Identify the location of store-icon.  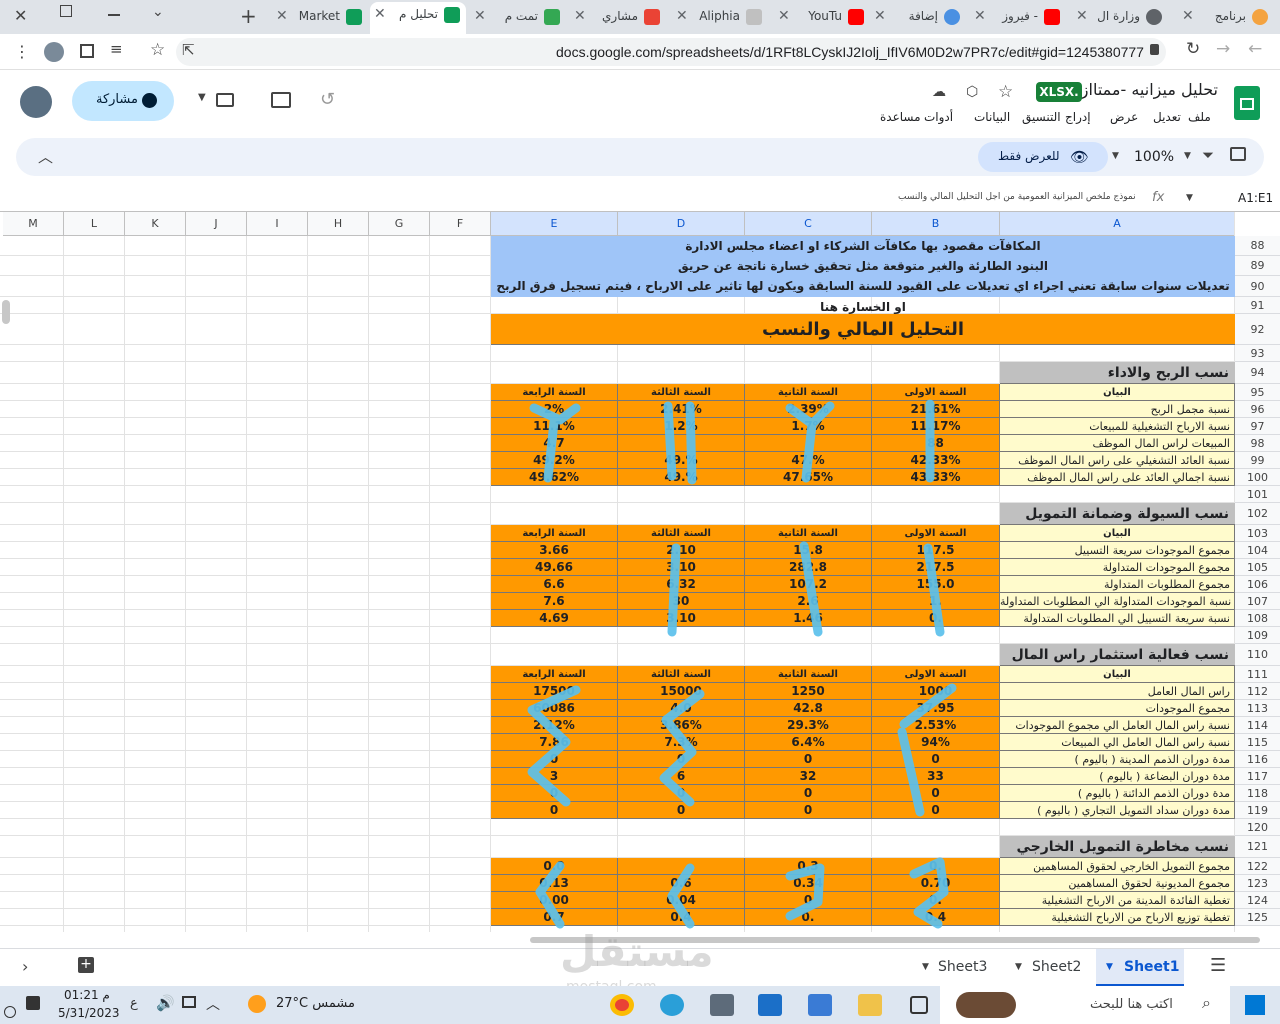
(820, 1005).